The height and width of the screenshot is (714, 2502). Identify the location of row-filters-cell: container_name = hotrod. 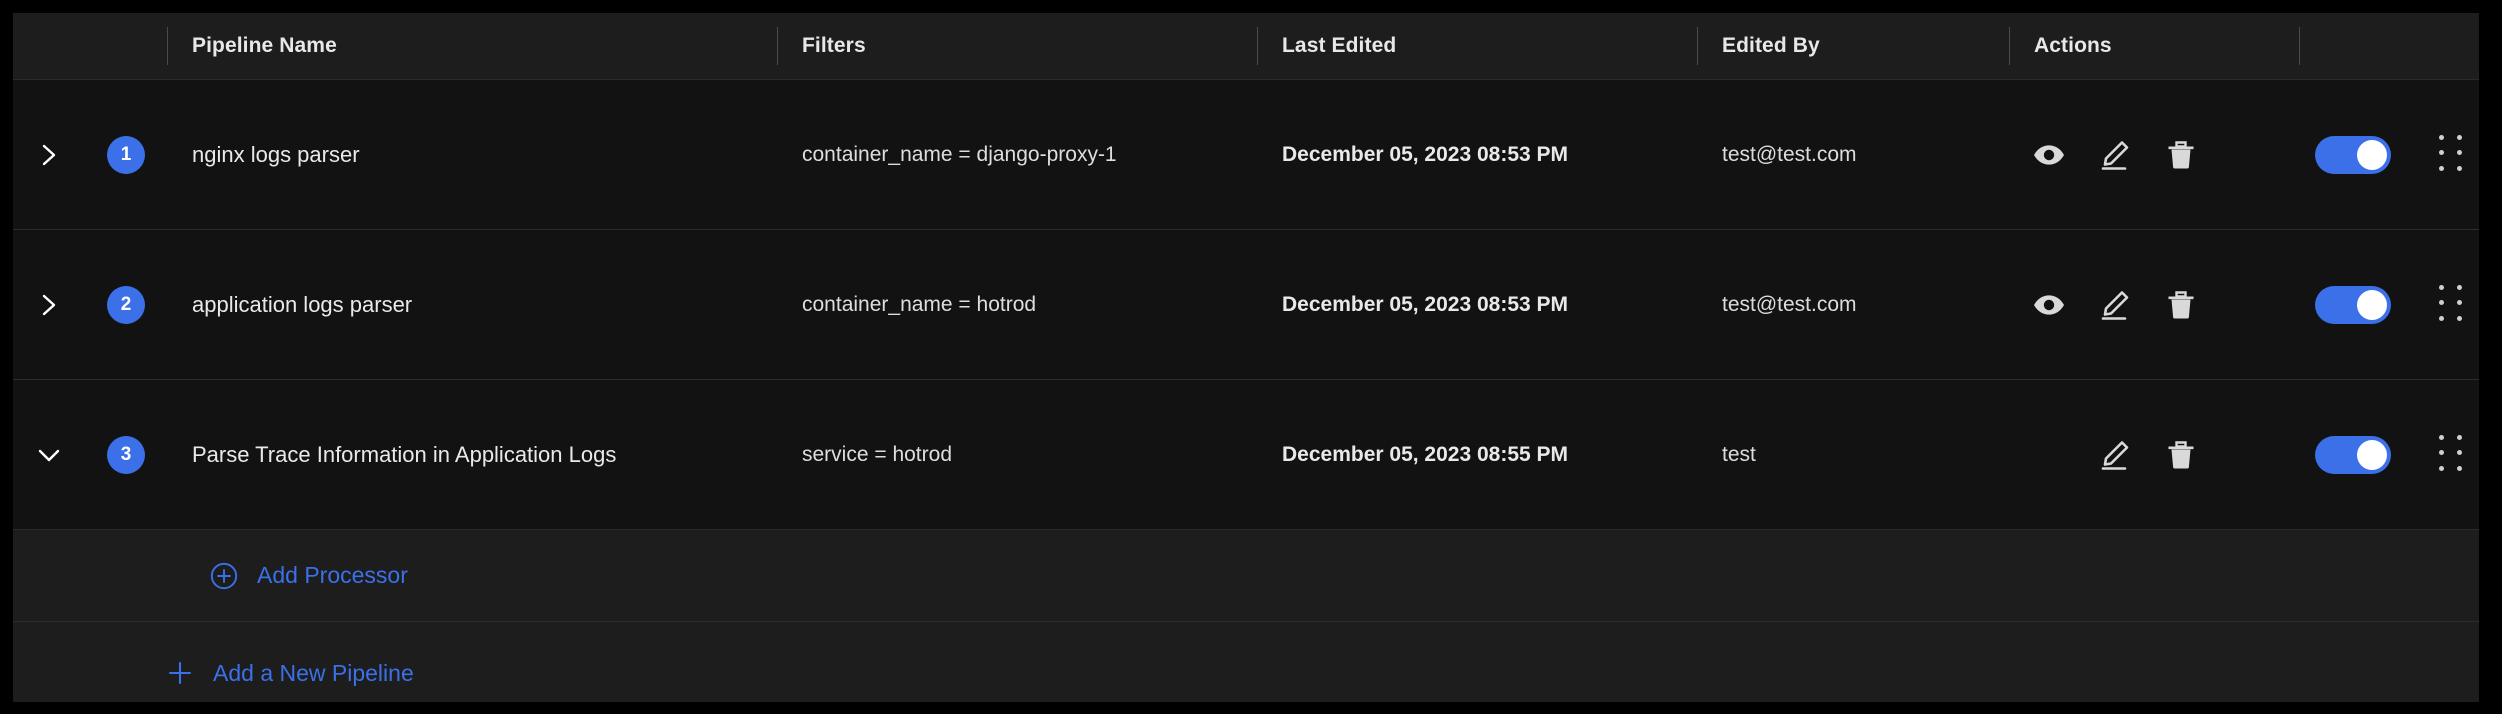
(1017, 305).